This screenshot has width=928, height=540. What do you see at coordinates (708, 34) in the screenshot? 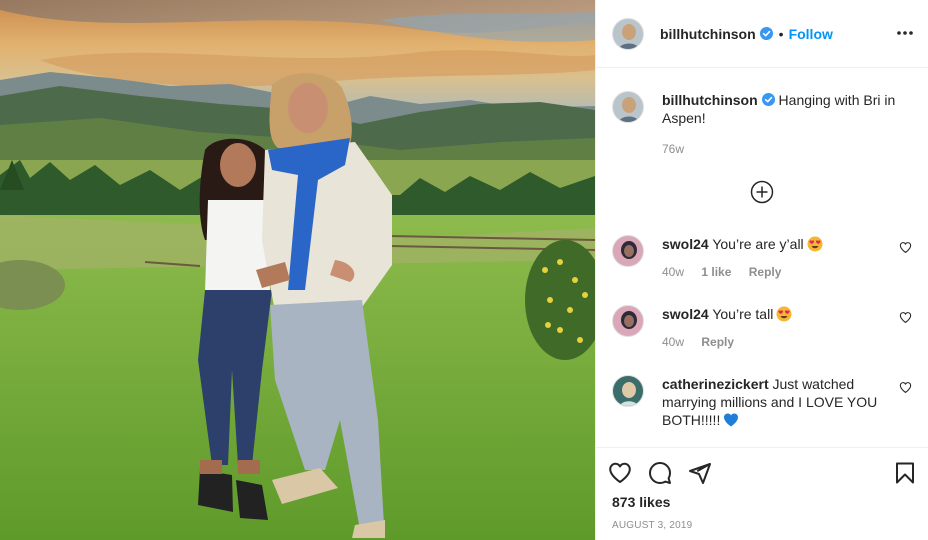
I see `author-username: billhutchinson` at bounding box center [708, 34].